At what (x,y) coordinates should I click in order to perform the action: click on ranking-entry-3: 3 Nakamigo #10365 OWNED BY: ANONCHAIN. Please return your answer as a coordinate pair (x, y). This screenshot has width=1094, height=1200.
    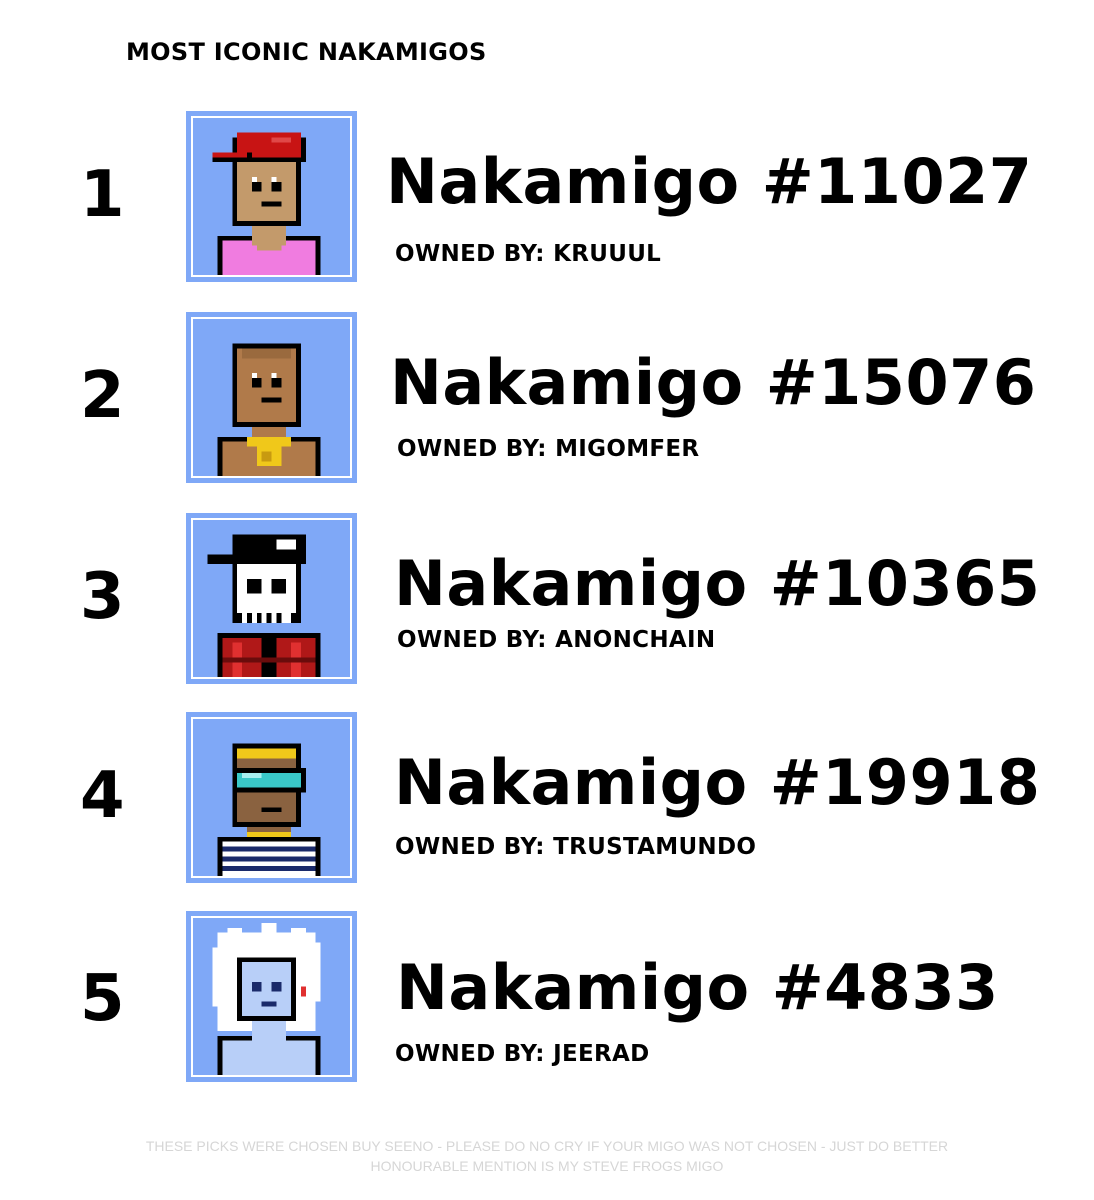
    Looking at the image, I should click on (547, 599).